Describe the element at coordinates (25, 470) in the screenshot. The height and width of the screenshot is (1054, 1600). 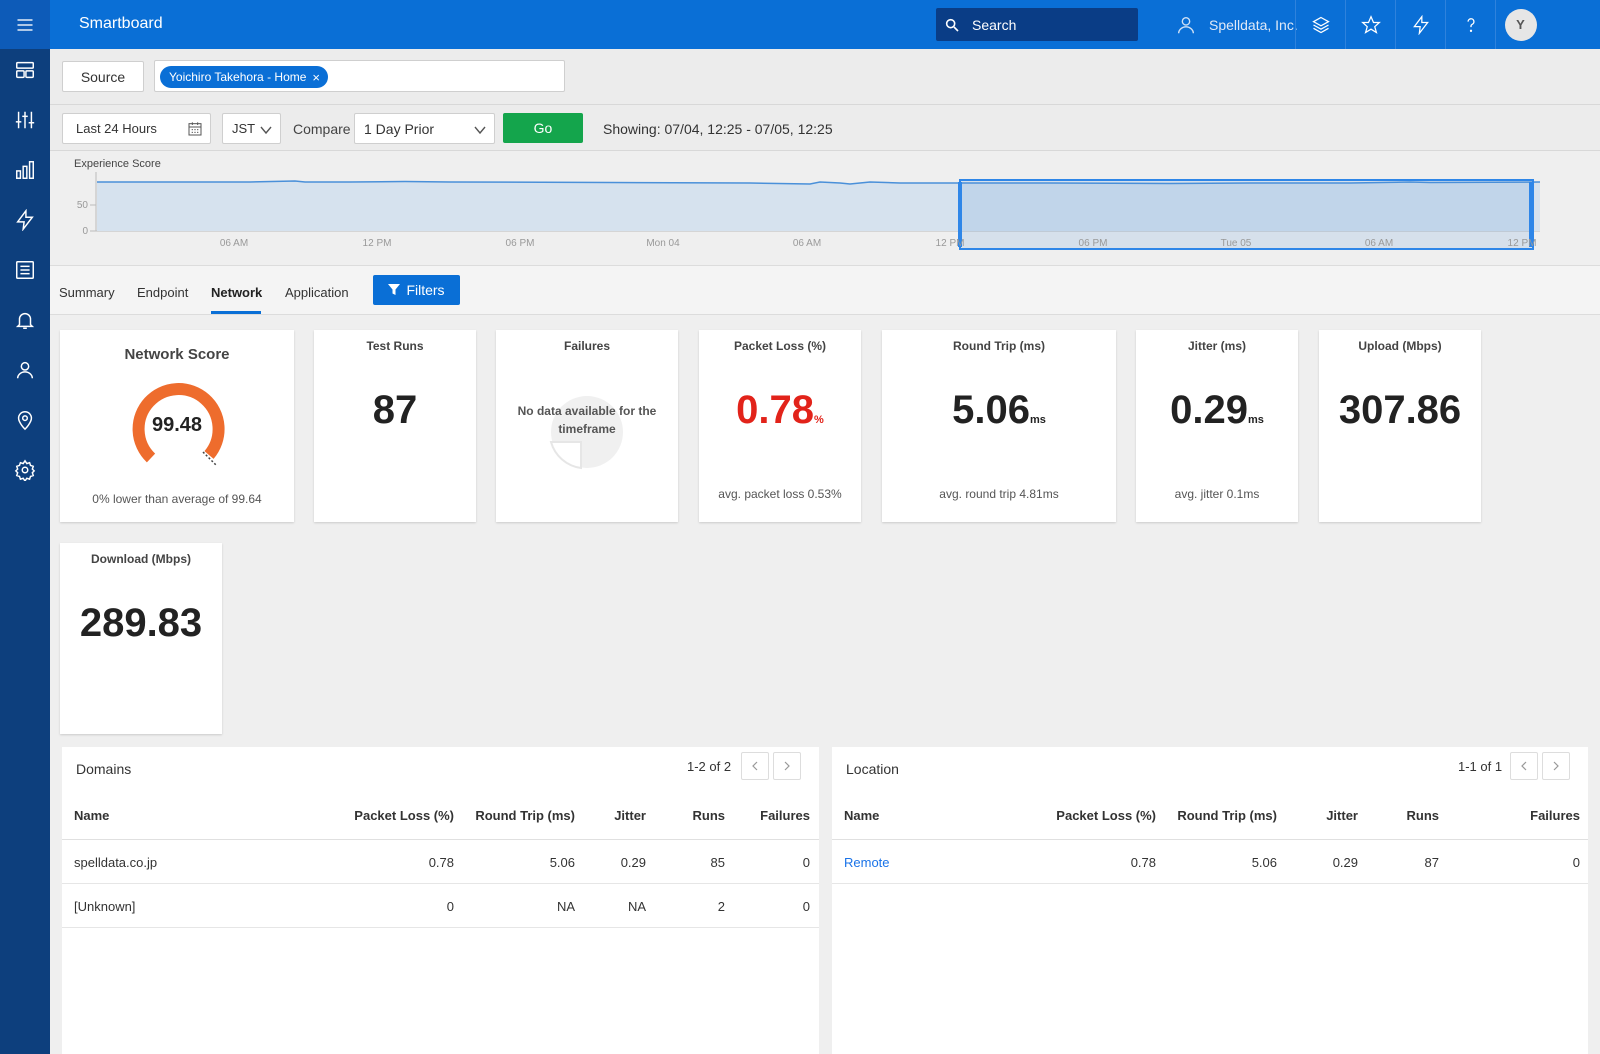
I see `gear-icon` at that location.